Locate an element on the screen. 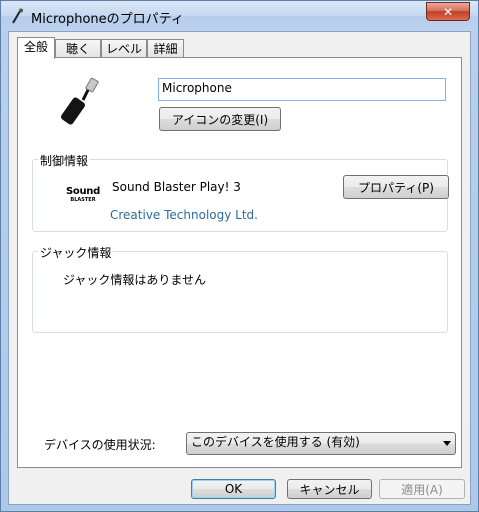  chevron-down-icon is located at coordinates (447, 443).